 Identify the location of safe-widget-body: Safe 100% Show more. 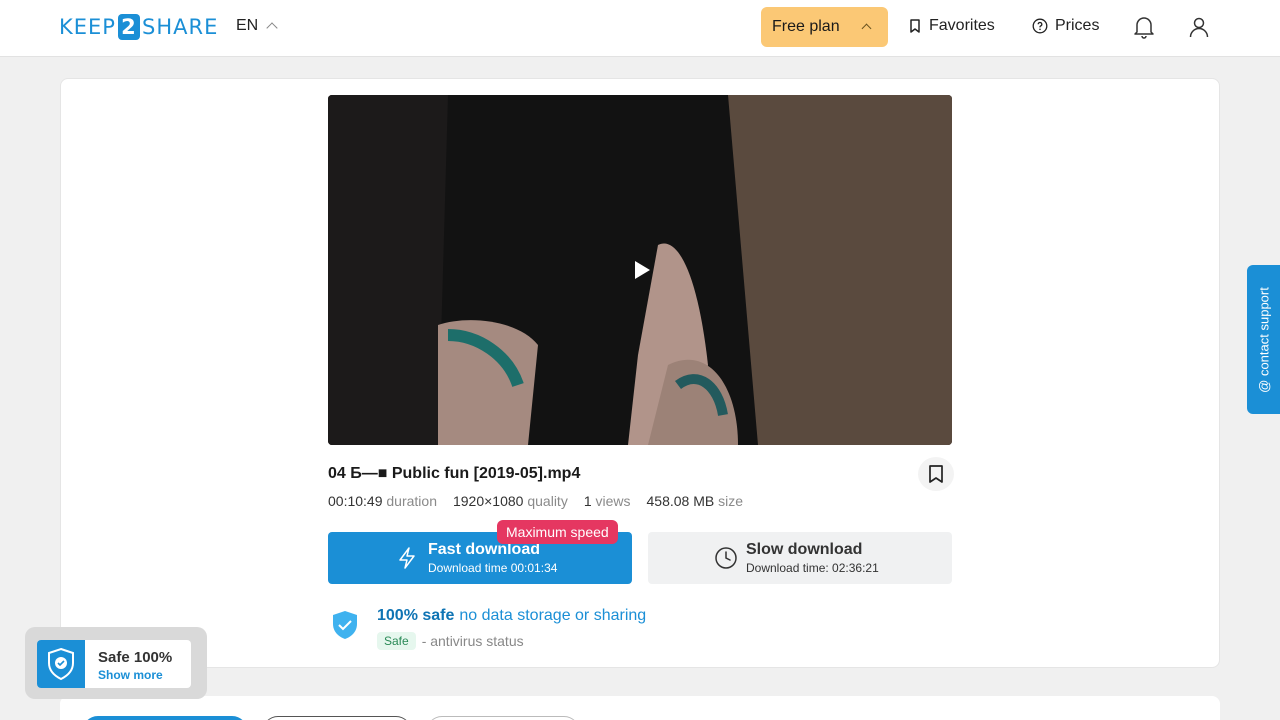
(114, 664).